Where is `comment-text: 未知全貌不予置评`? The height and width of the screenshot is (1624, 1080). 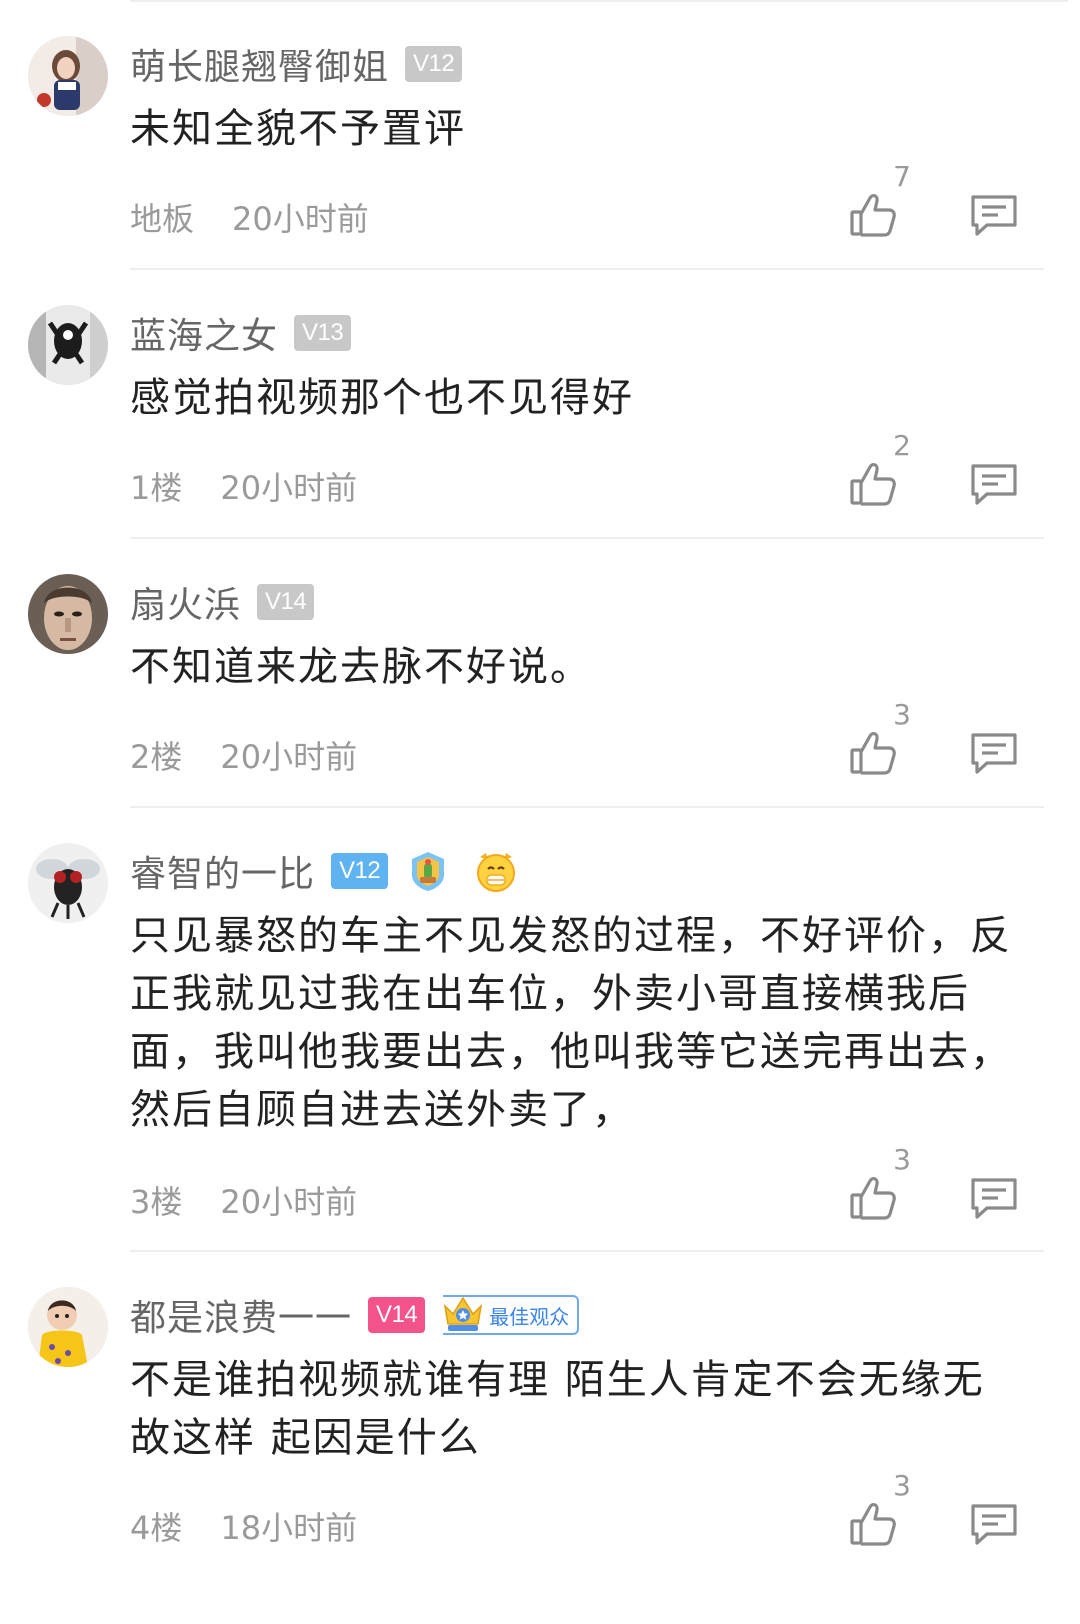
comment-text: 未知全貌不予置评 is located at coordinates (298, 129).